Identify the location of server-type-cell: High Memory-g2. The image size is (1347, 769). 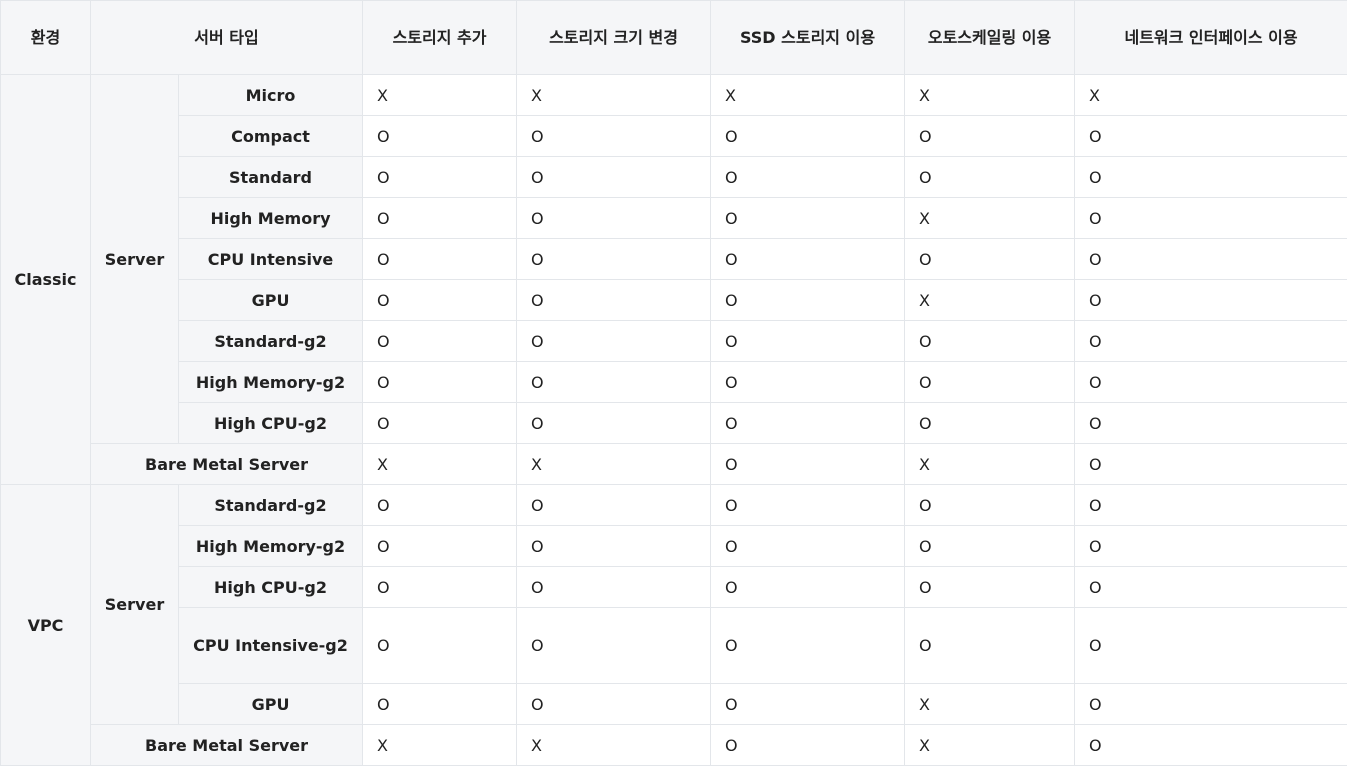
(270, 546).